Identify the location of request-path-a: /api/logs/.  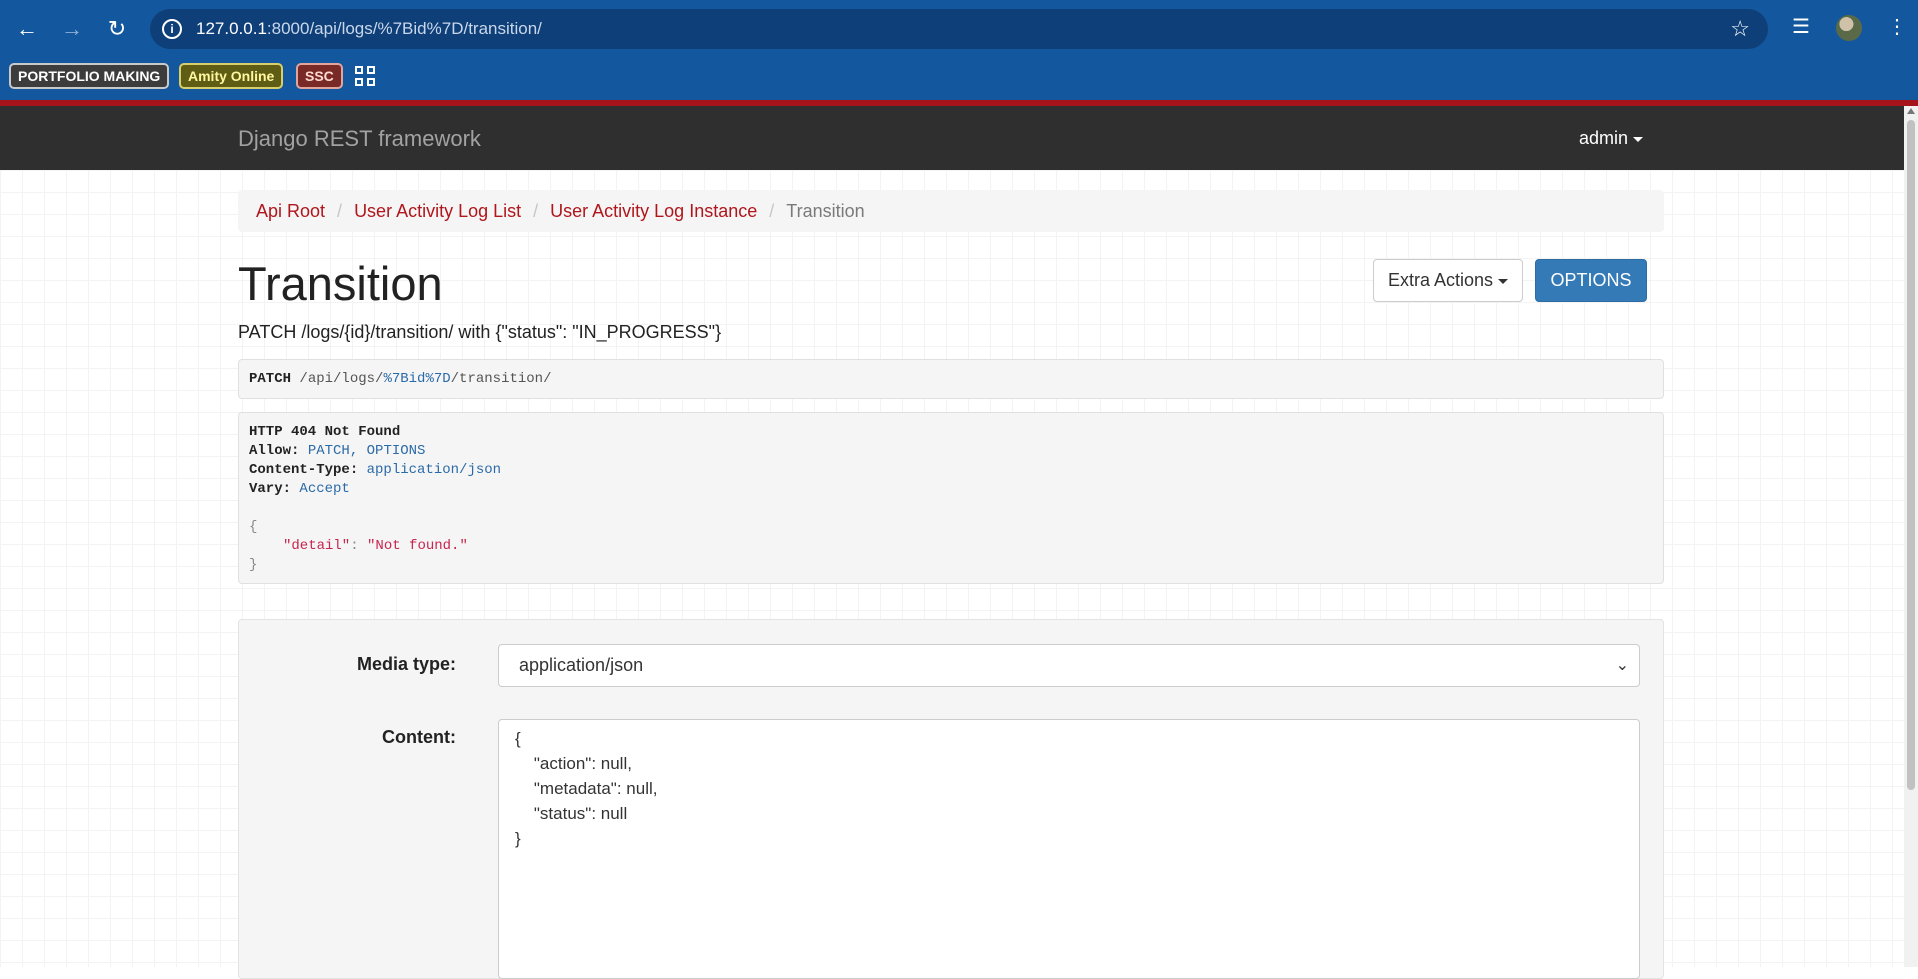
(337, 379).